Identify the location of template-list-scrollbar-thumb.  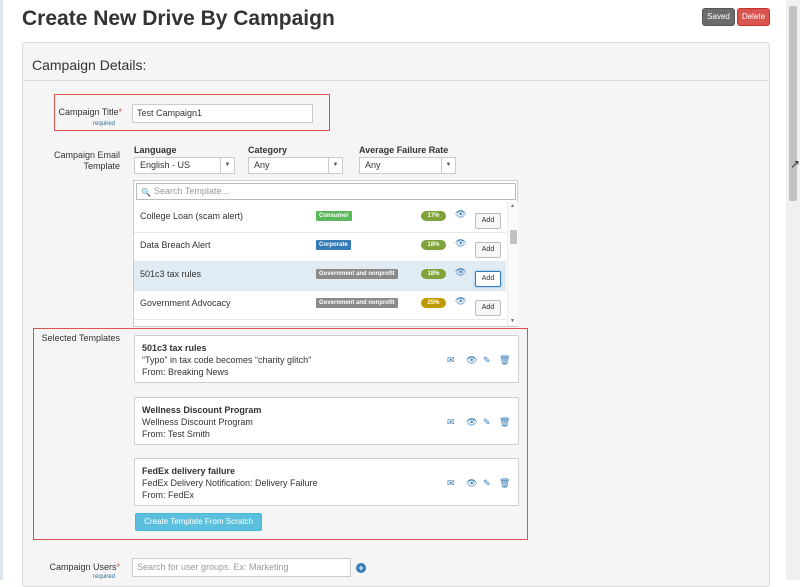
(513, 237).